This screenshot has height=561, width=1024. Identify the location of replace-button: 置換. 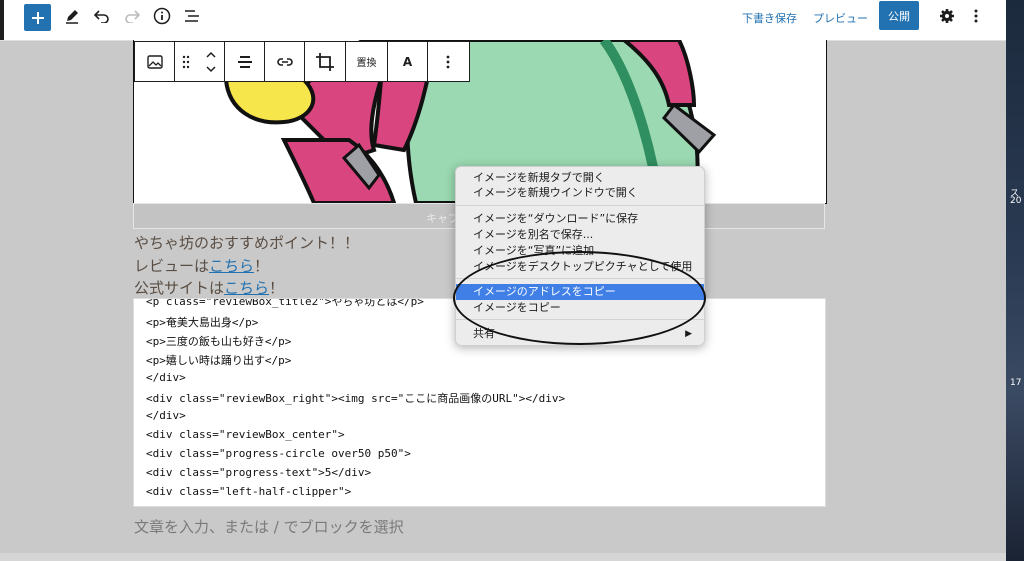
(367, 61).